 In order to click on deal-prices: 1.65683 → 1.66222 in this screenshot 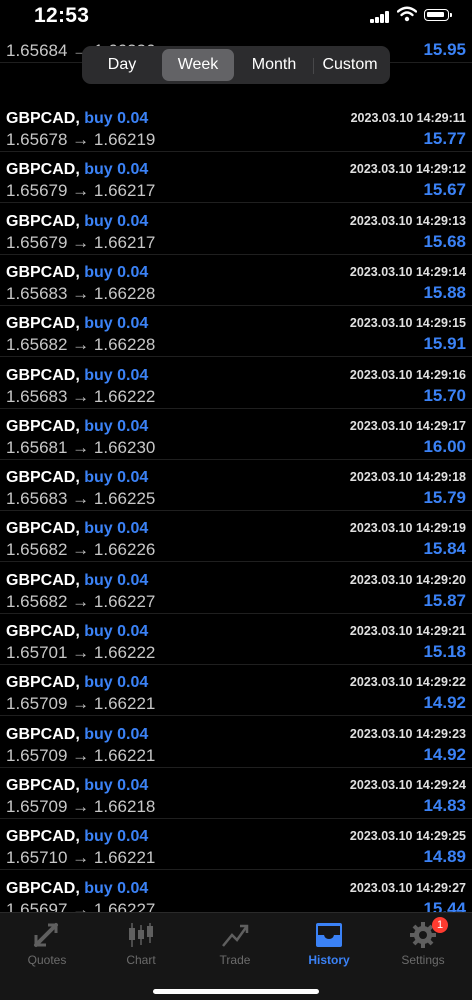, I will do `click(81, 396)`.